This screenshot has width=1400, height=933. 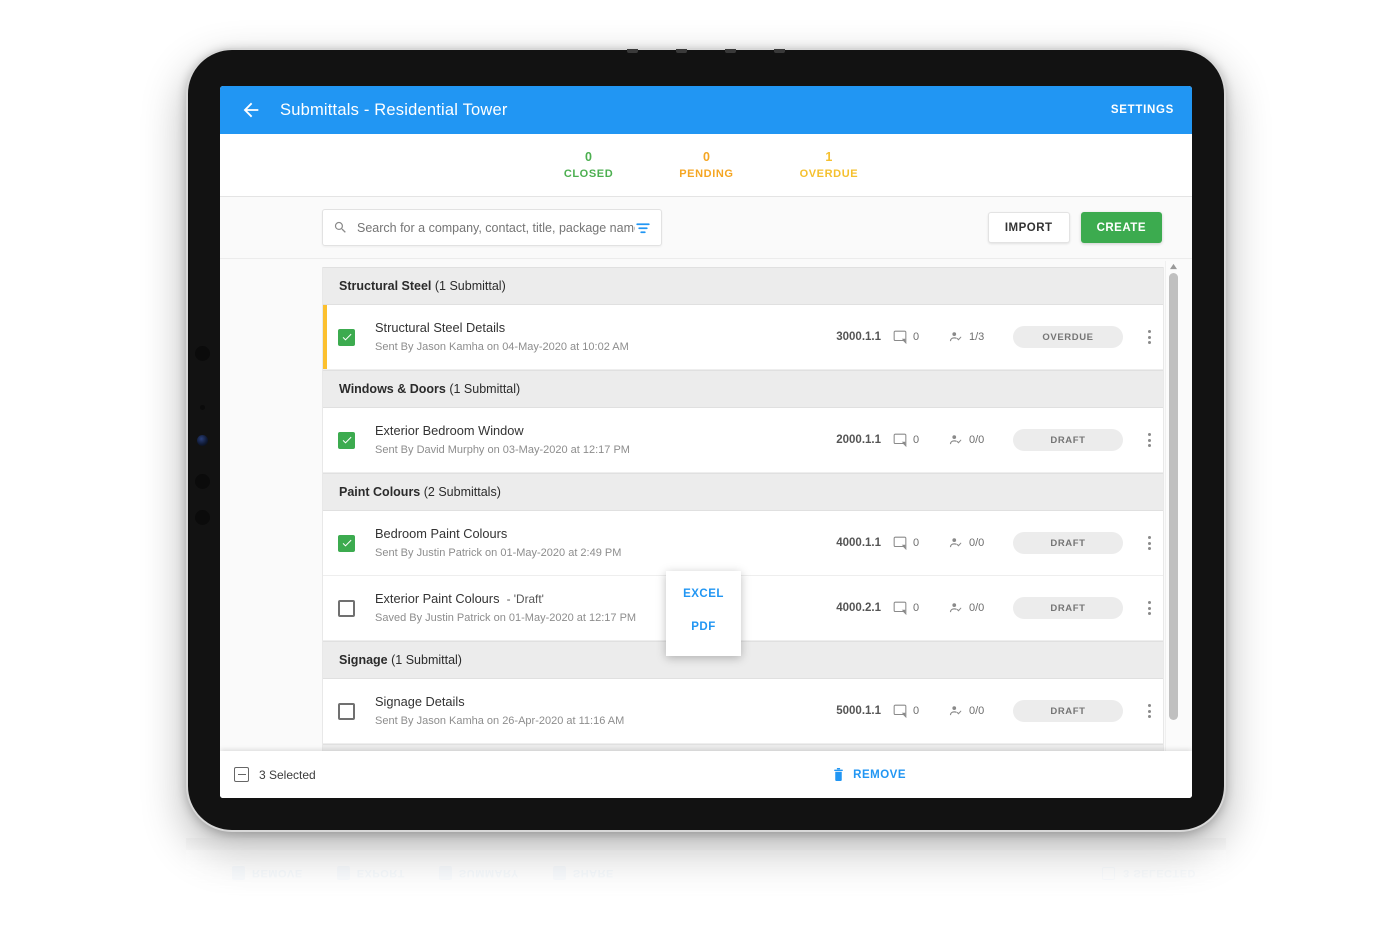 What do you see at coordinates (858, 440) in the screenshot?
I see `row-number: 2000.1.1` at bounding box center [858, 440].